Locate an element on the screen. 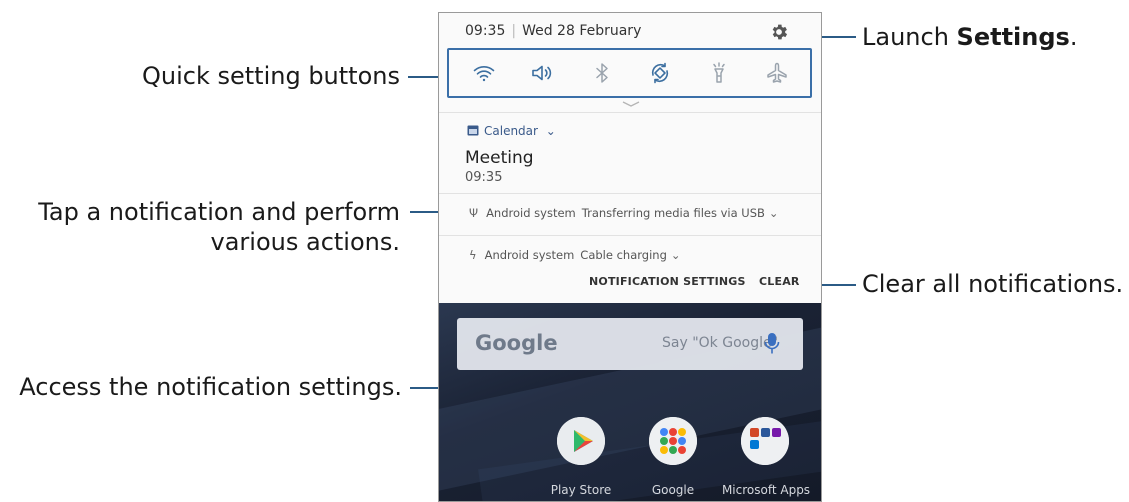 The image size is (1129, 502). quick-settings-bar is located at coordinates (629, 73).